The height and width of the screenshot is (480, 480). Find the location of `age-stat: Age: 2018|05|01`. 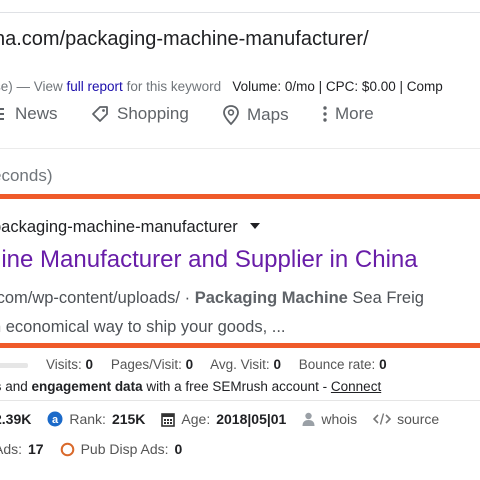

age-stat: Age: 2018|05|01 is located at coordinates (223, 419).